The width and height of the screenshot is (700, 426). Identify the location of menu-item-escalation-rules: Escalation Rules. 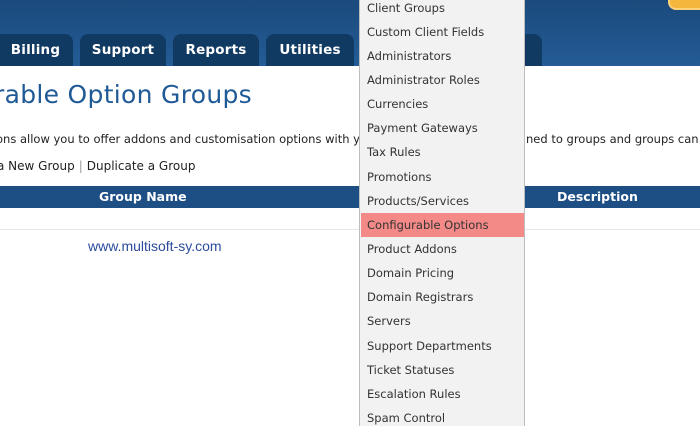
(442, 394).